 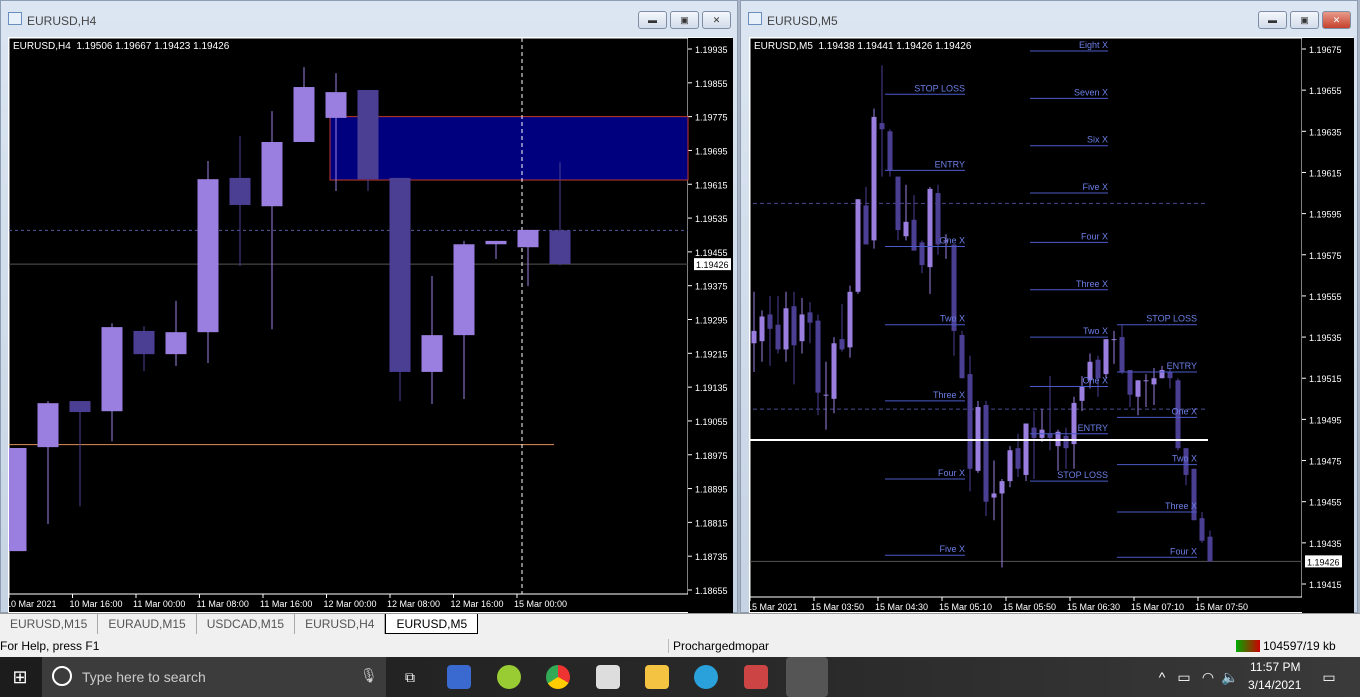 I want to click on price-label: 1.19615, so click(x=1325, y=173).